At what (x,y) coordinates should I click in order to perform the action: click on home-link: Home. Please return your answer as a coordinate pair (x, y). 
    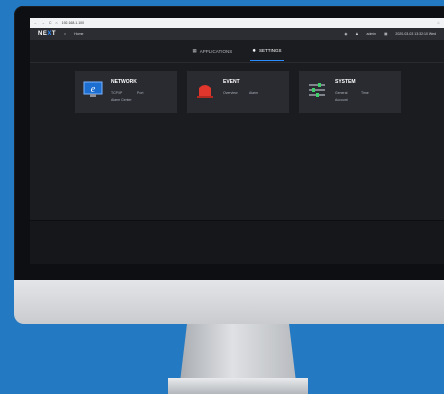
    Looking at the image, I should click on (78, 34).